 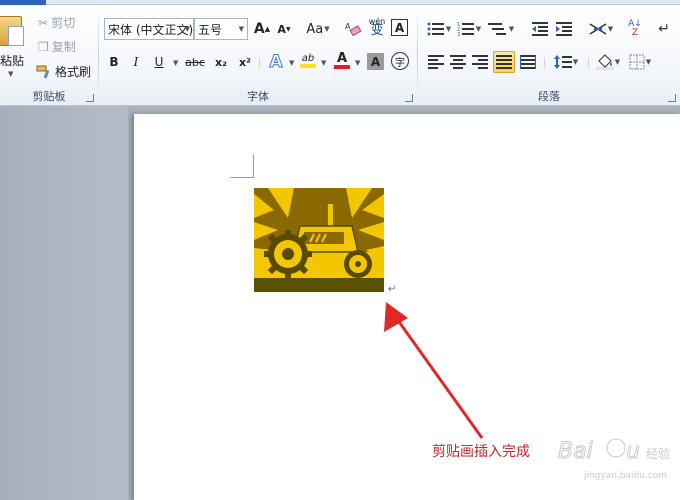 I want to click on left-gutter, so click(x=64, y=303).